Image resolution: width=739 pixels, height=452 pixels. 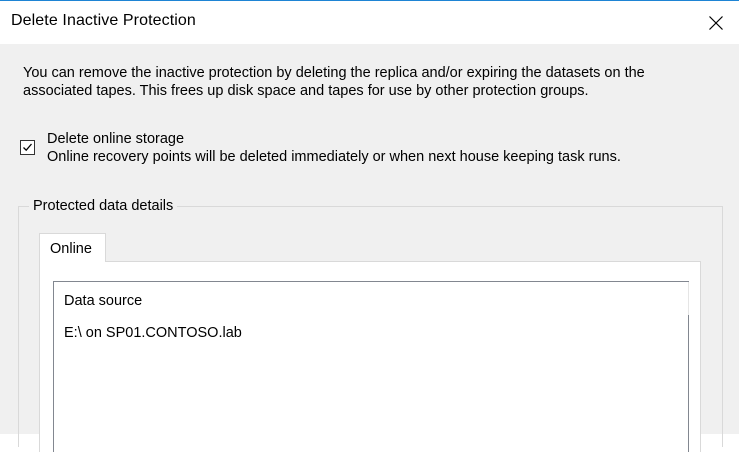 I want to click on tab-online-label: Online, so click(x=71, y=249).